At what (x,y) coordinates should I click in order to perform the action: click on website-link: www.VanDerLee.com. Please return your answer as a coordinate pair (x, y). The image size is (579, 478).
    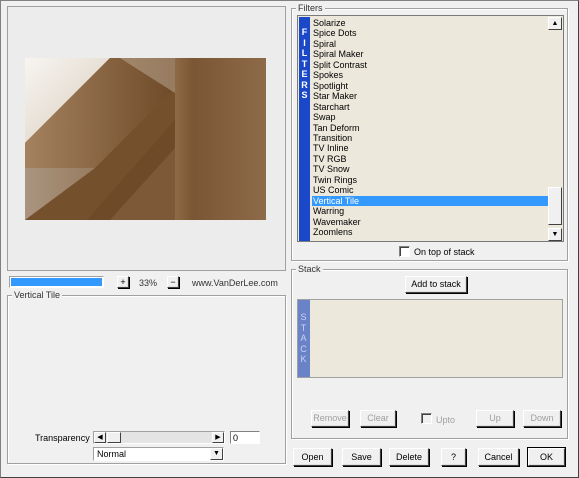
    Looking at the image, I should click on (235, 283).